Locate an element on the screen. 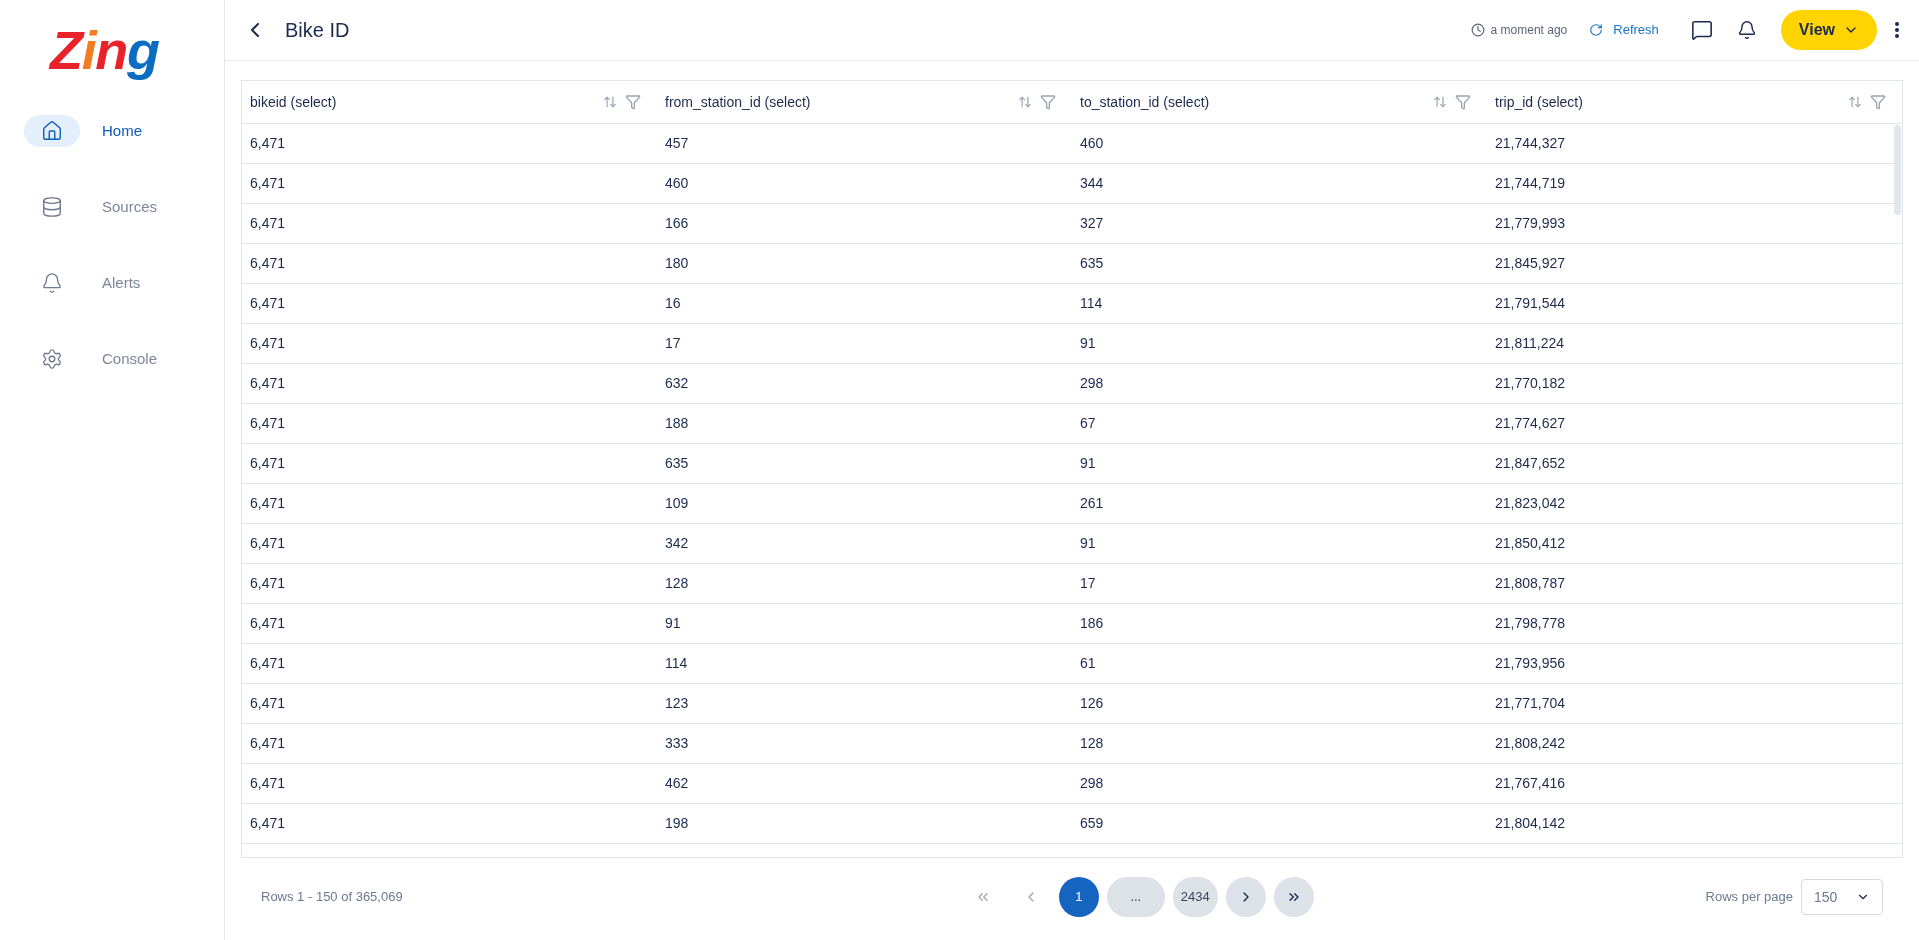 This screenshot has height=940, width=1919. more-icon is located at coordinates (1897, 30).